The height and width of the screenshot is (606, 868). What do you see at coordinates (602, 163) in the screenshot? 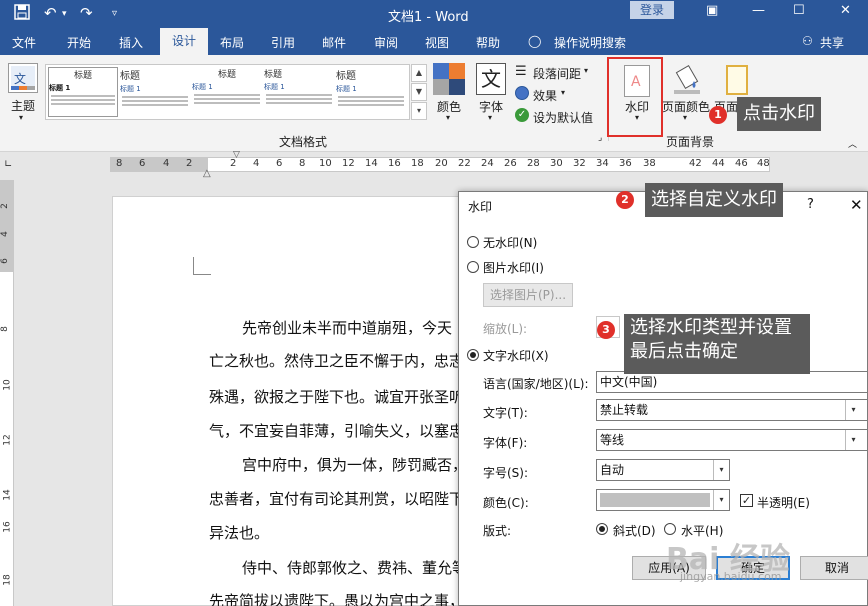
I see `ruler-number: 34` at bounding box center [602, 163].